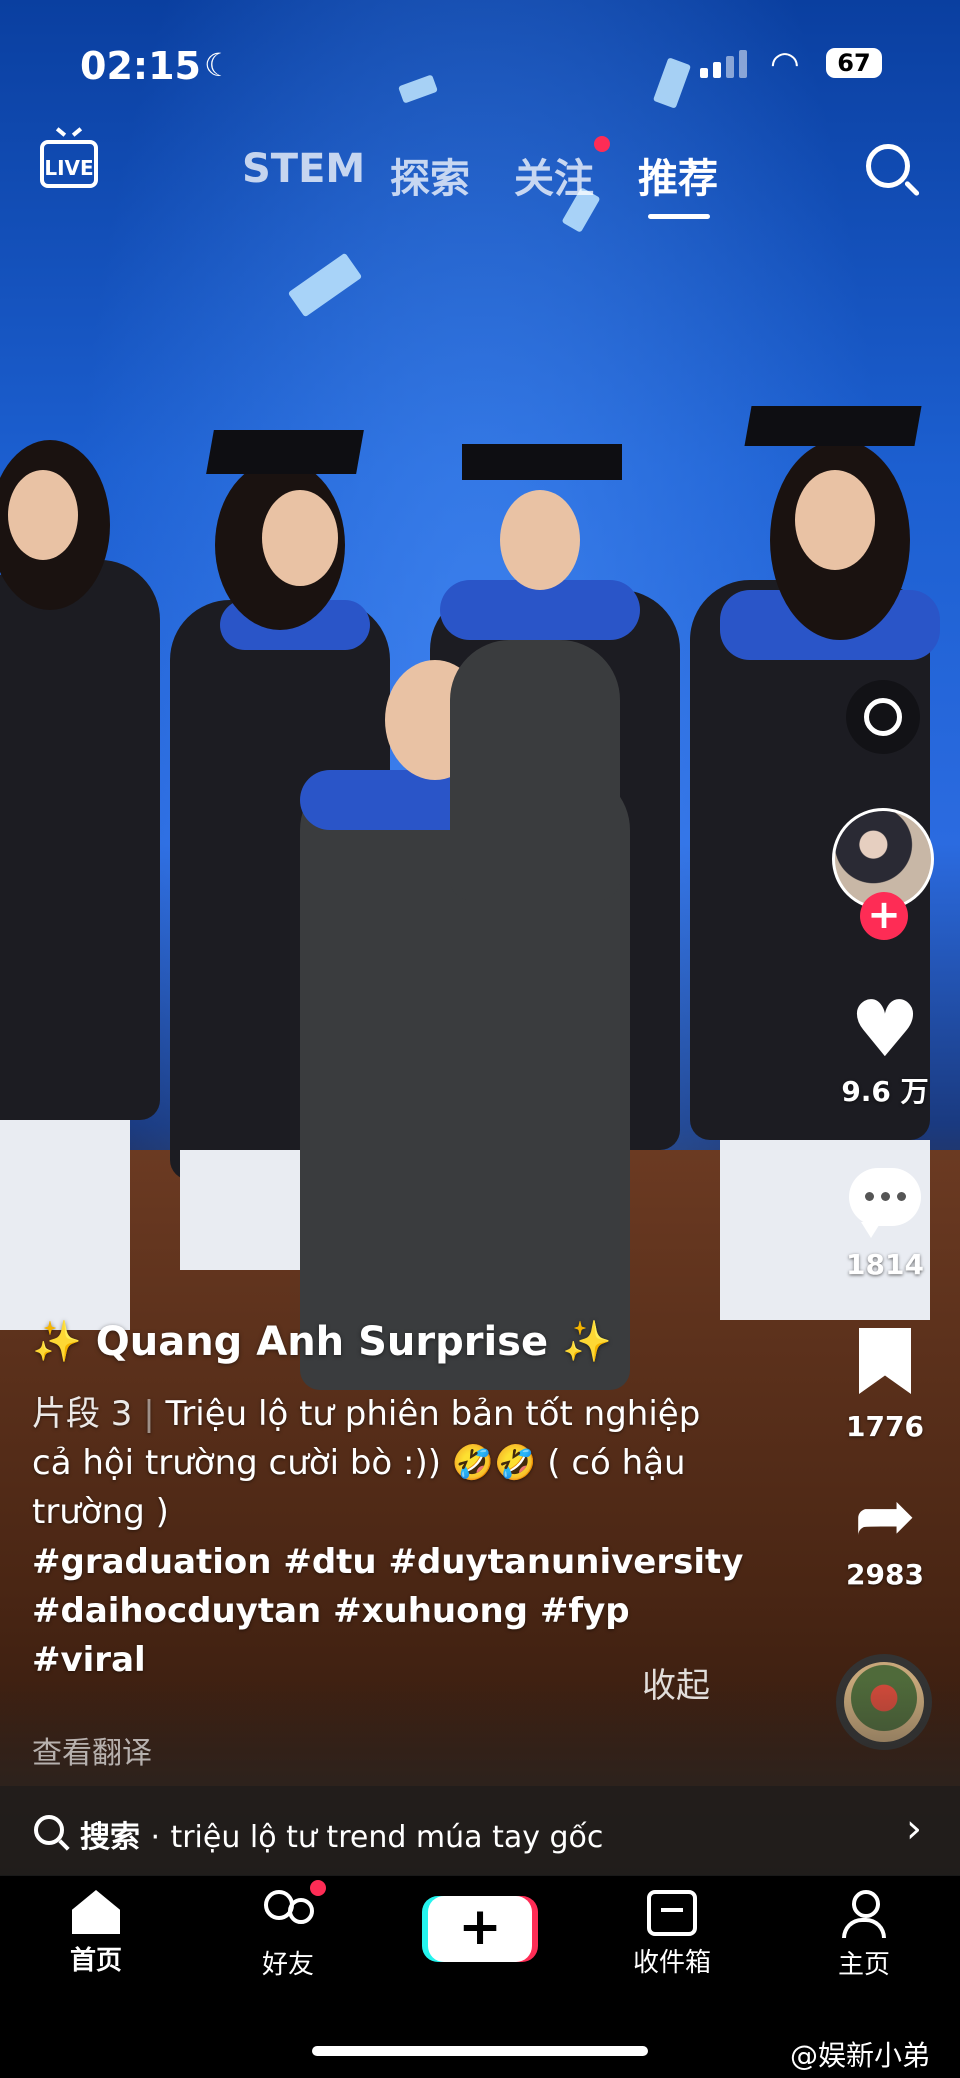 This screenshot has width=960, height=2078. Describe the element at coordinates (785, 64) in the screenshot. I see `wifi-icon: ◠` at that location.